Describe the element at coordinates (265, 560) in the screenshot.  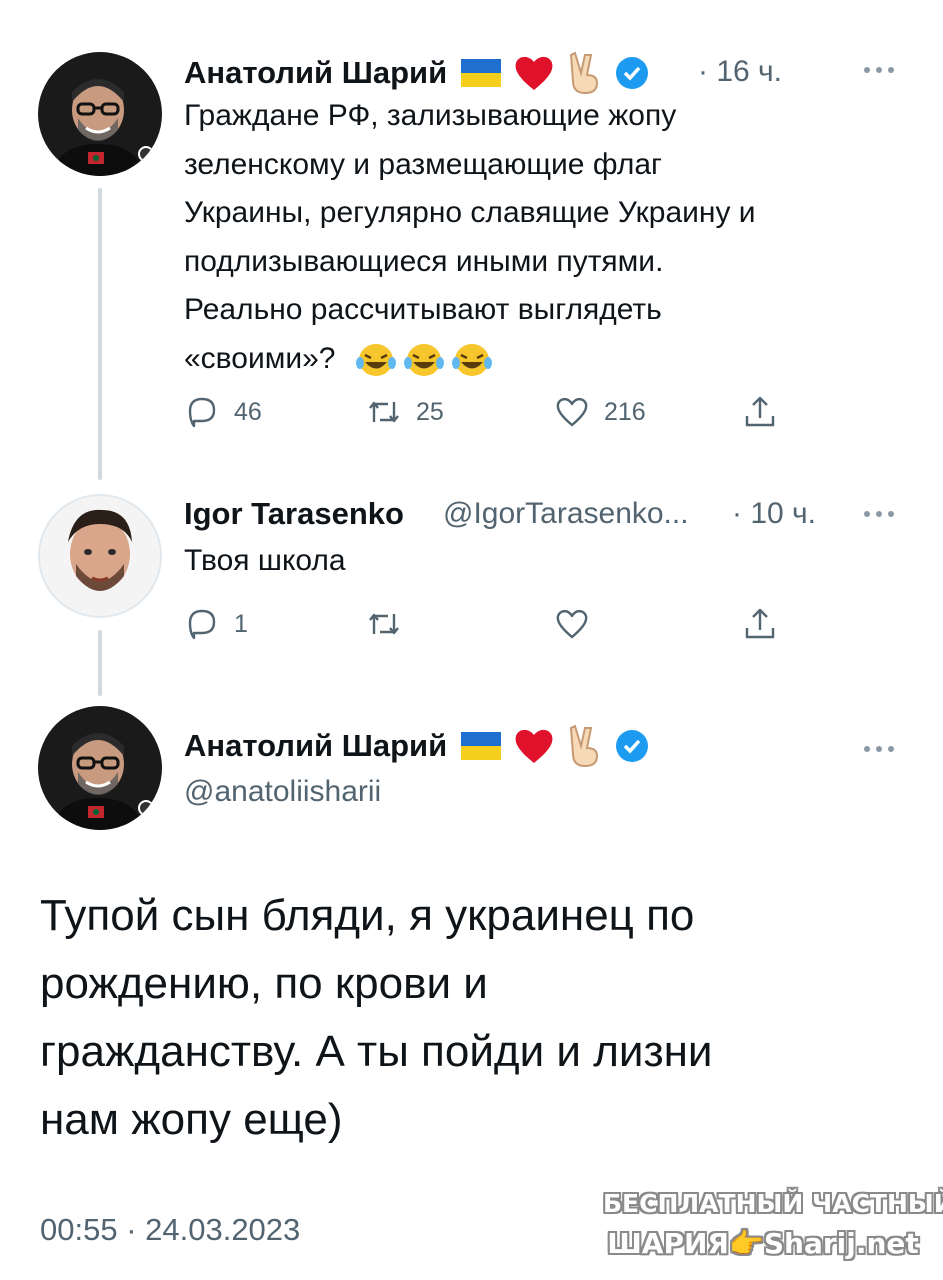
I see `tweet-text: Твоя школа` at that location.